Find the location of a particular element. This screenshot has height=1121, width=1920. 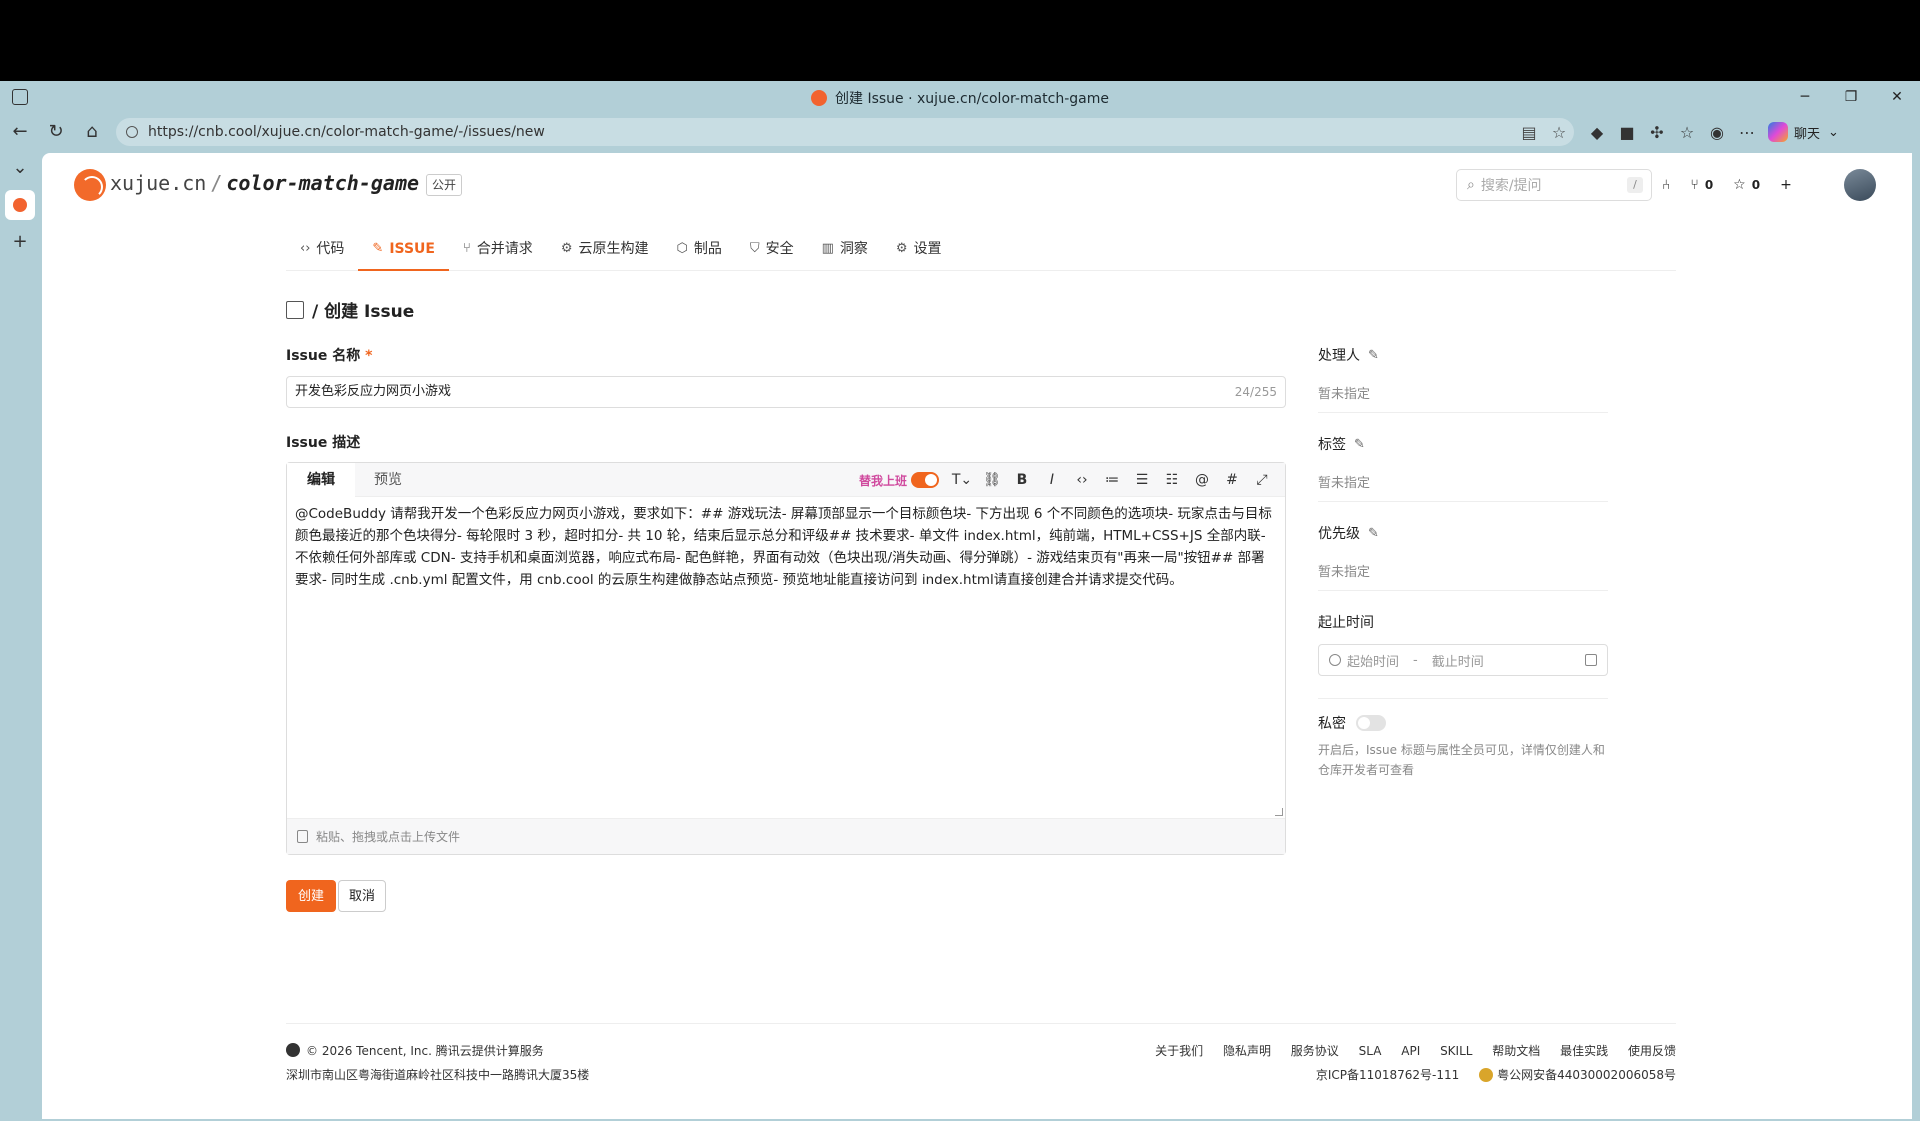

copilot-chat-button: 聊天 ⌄ is located at coordinates (1803, 132).